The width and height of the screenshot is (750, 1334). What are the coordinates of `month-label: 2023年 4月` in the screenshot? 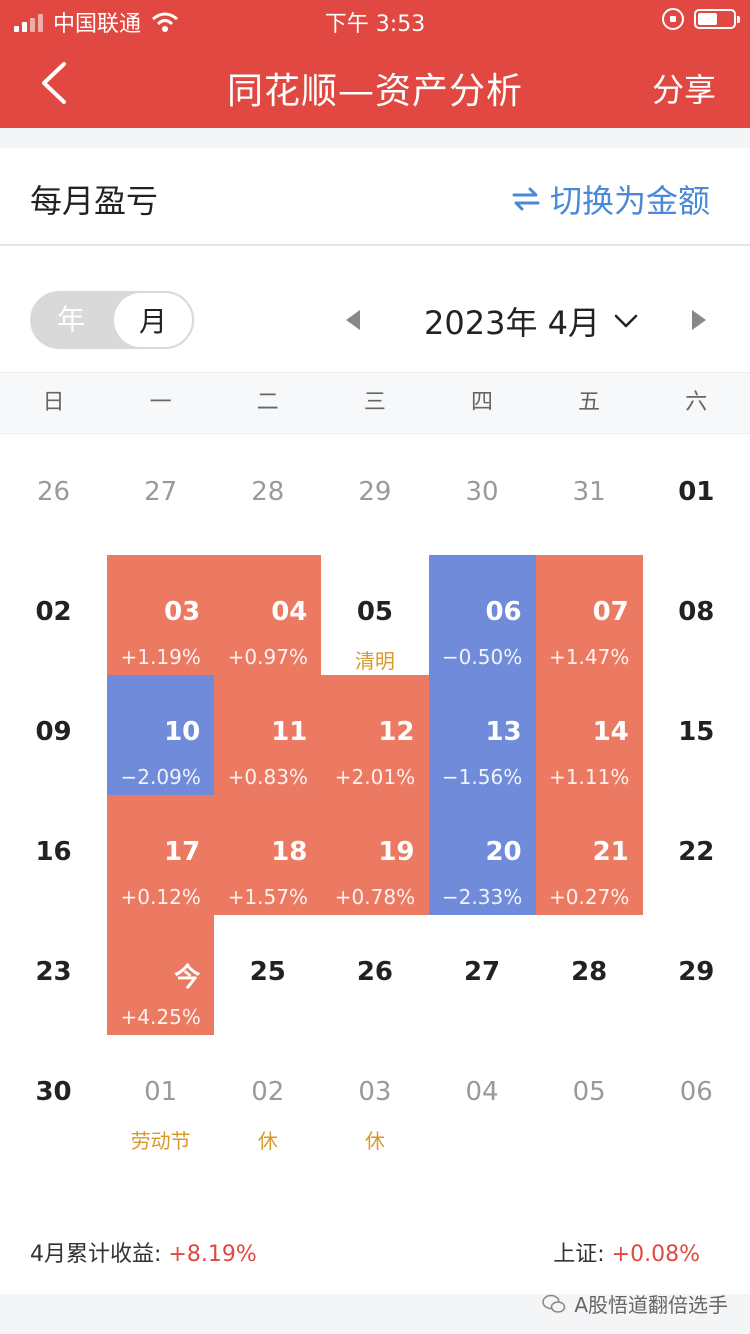 It's located at (512, 323).